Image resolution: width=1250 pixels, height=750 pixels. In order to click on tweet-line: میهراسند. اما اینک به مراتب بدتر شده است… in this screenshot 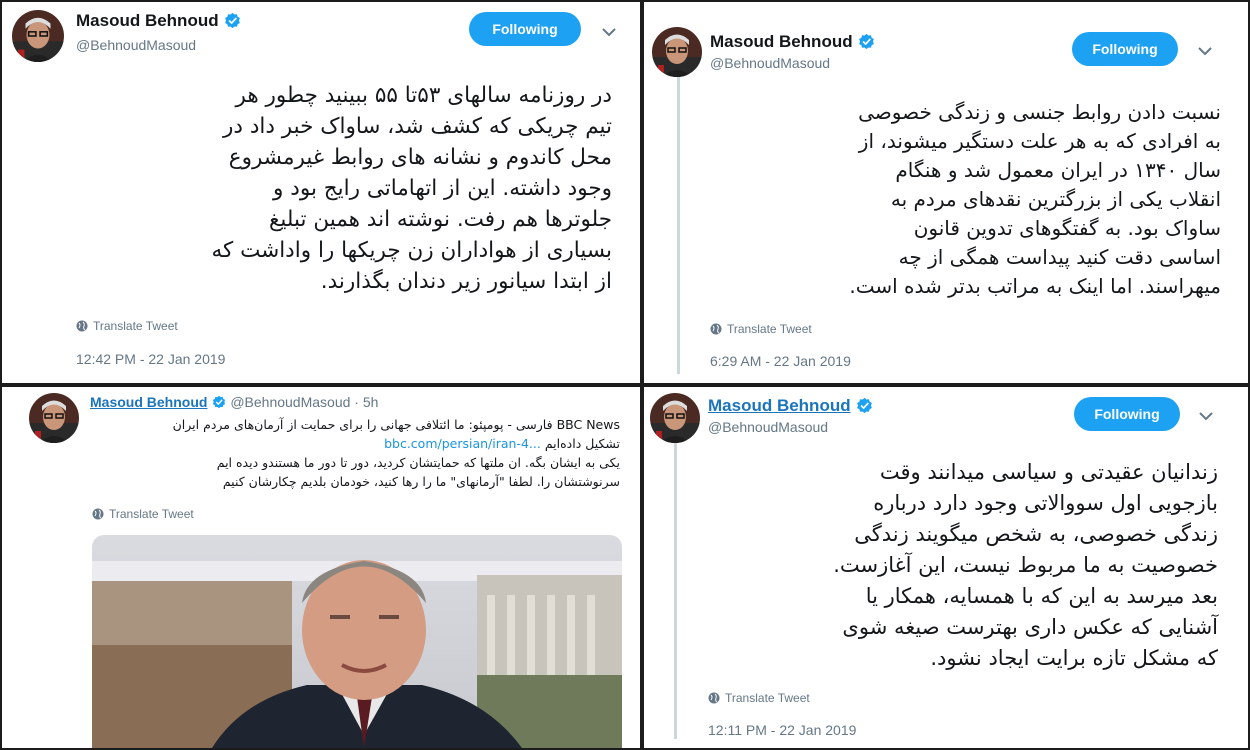, I will do `click(1035, 286)`.